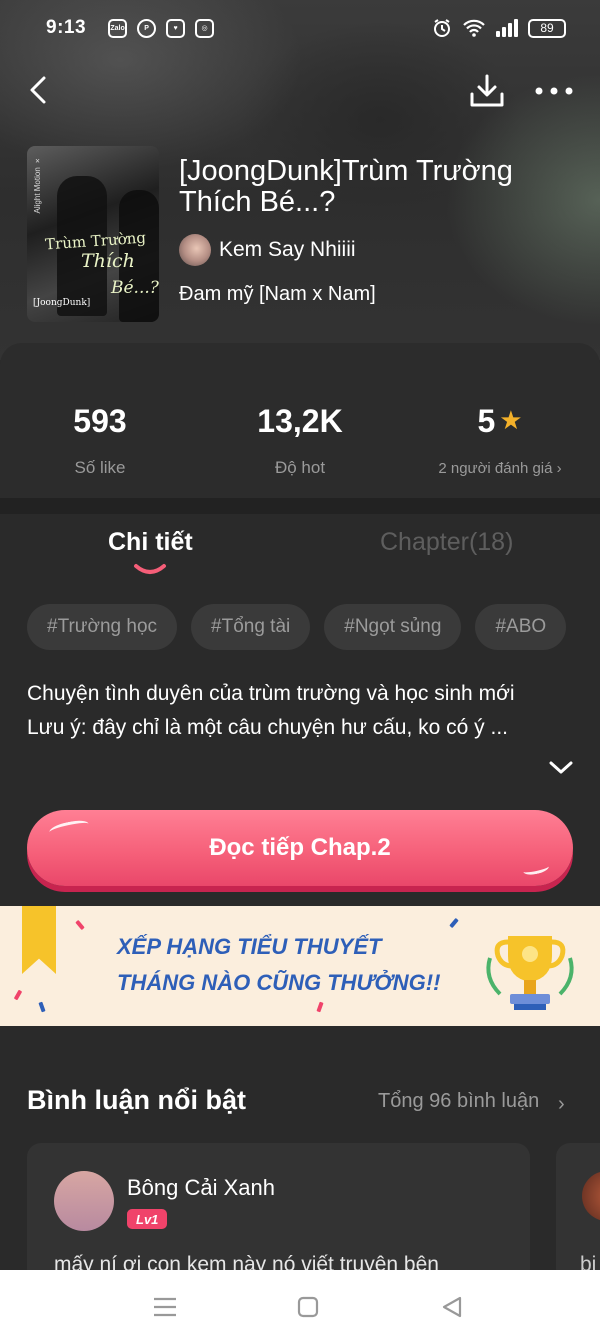  I want to click on cover-title: Thích, so click(108, 261).